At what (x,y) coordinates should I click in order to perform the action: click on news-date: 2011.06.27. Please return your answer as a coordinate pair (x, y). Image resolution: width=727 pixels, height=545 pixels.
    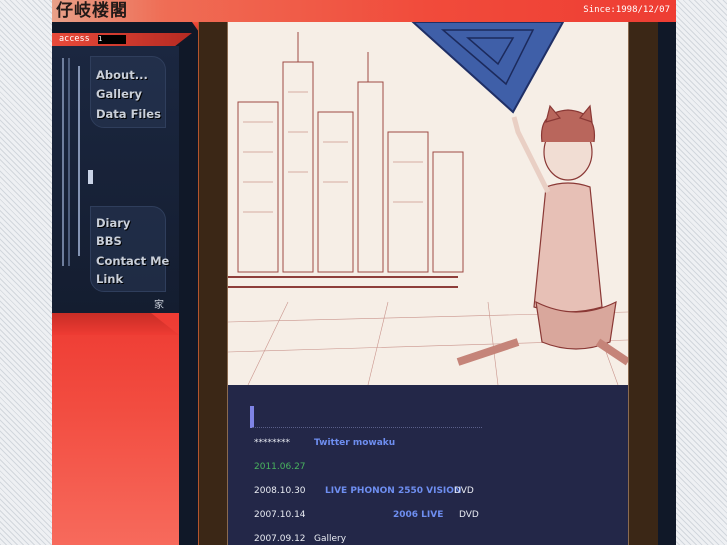
    Looking at the image, I should click on (280, 467).